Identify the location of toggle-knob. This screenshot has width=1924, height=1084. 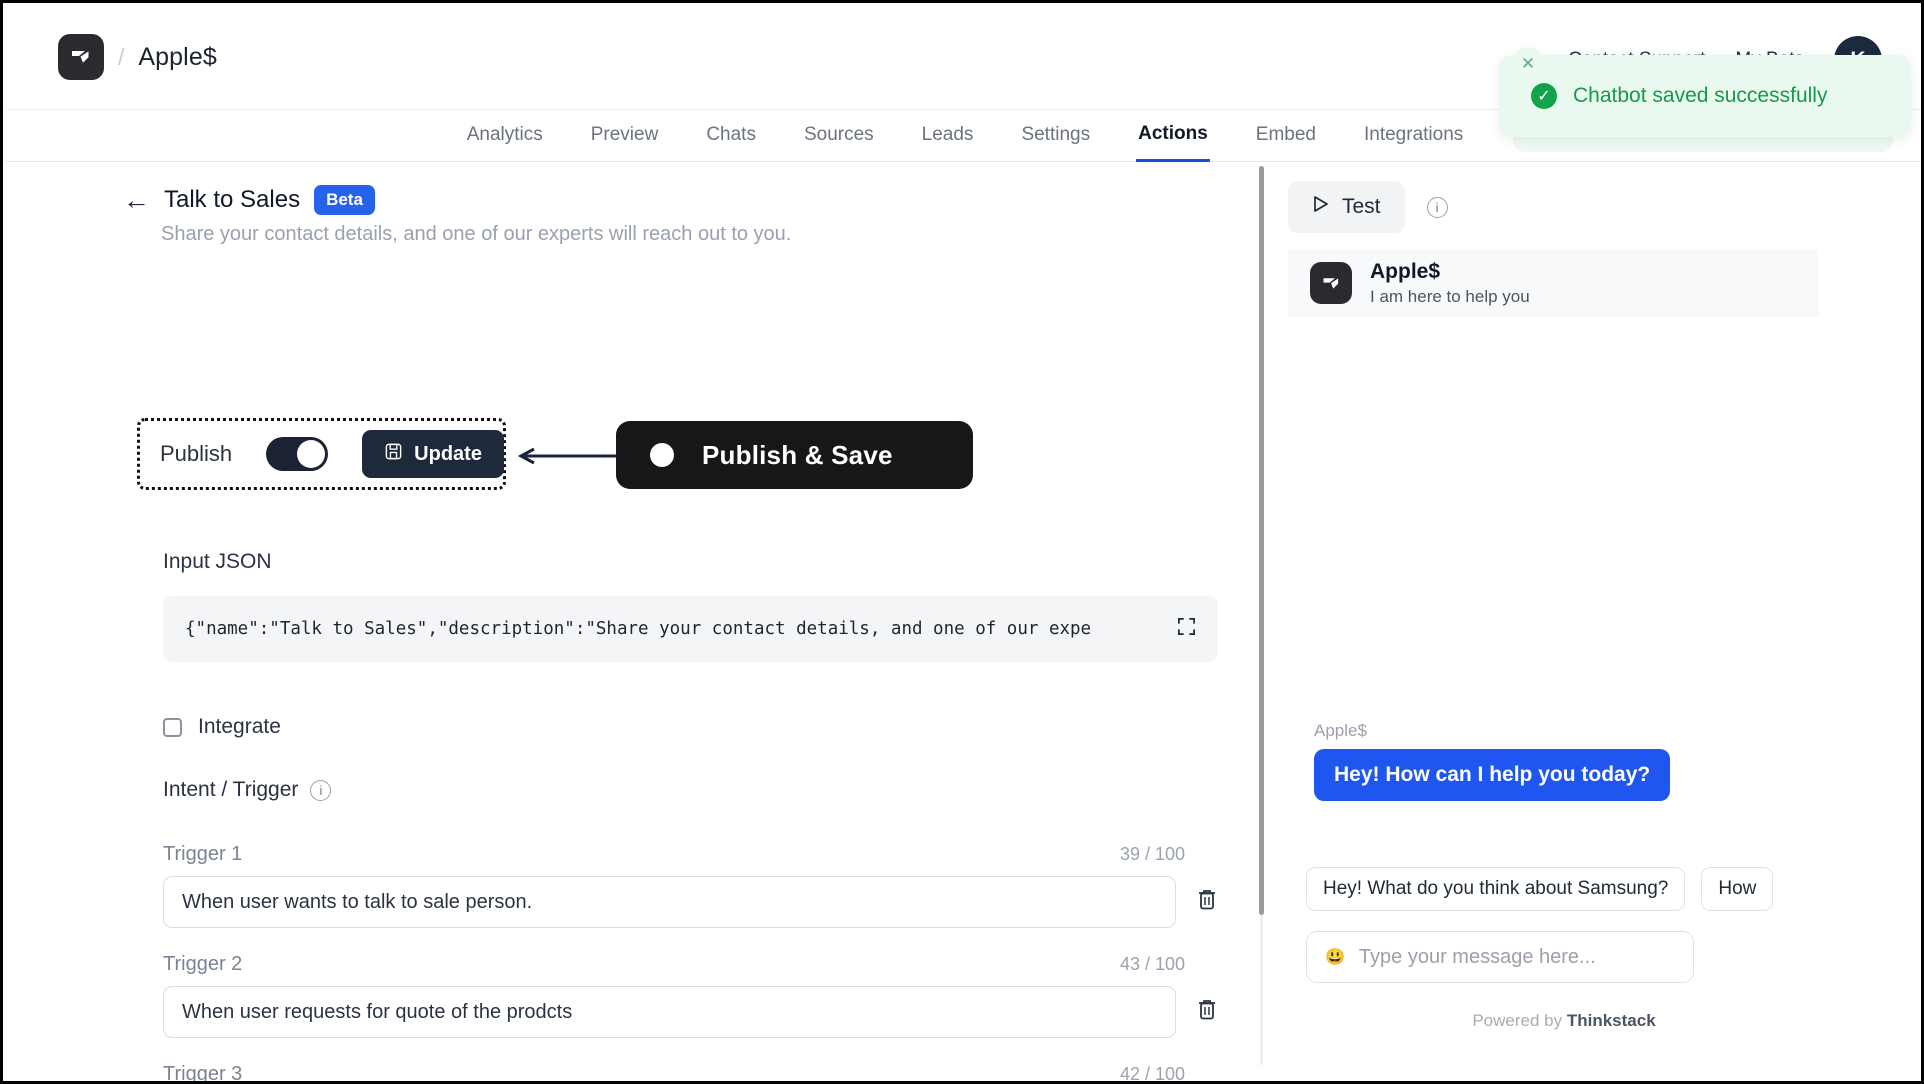
(311, 454).